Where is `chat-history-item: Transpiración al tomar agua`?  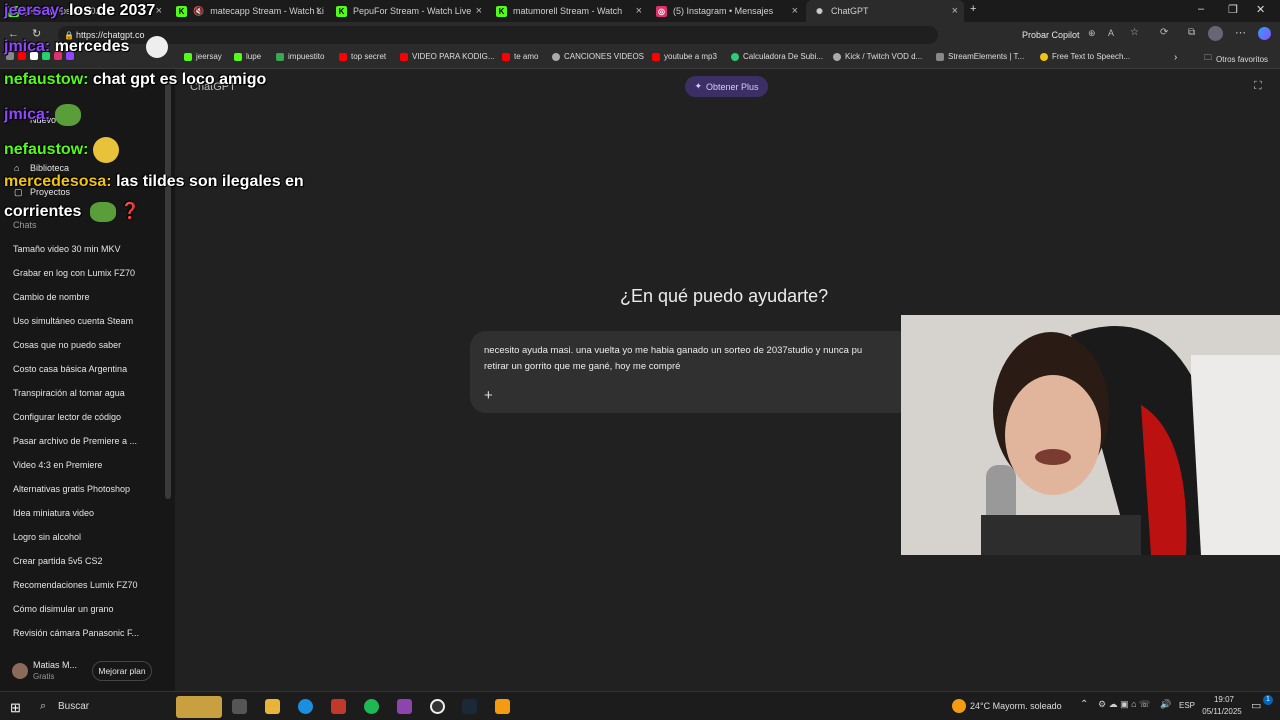 chat-history-item: Transpiración al tomar agua is located at coordinates (69, 393).